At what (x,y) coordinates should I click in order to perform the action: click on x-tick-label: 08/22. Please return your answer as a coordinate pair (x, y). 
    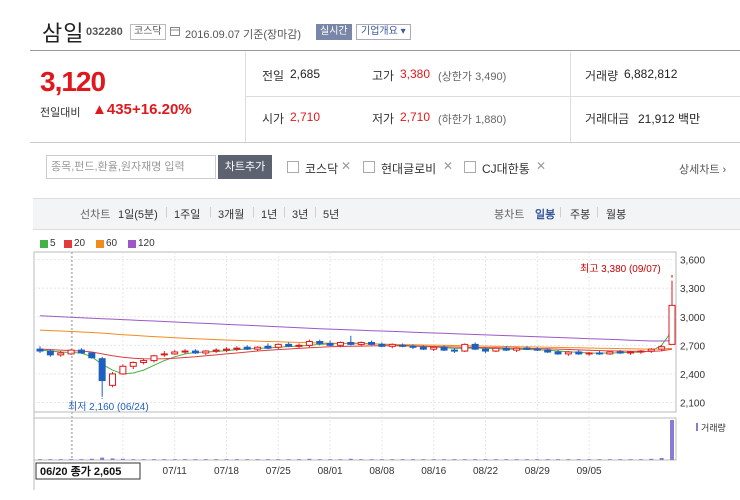
    Looking at the image, I should click on (485, 471).